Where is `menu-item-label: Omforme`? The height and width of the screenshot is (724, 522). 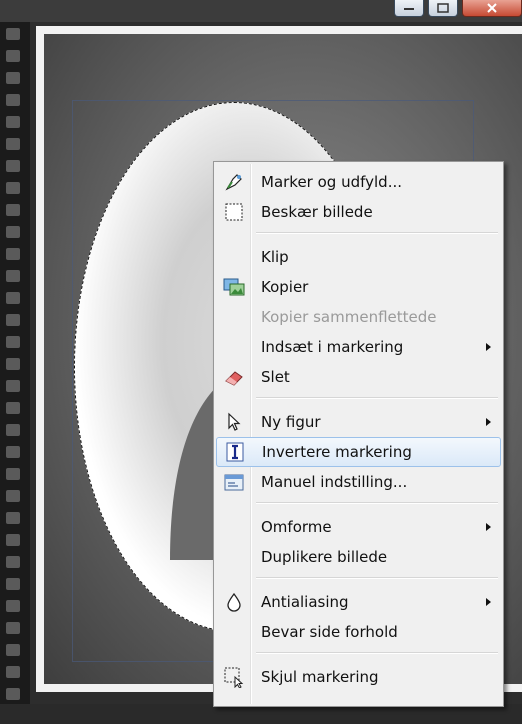
menu-item-label: Omforme is located at coordinates (296, 527).